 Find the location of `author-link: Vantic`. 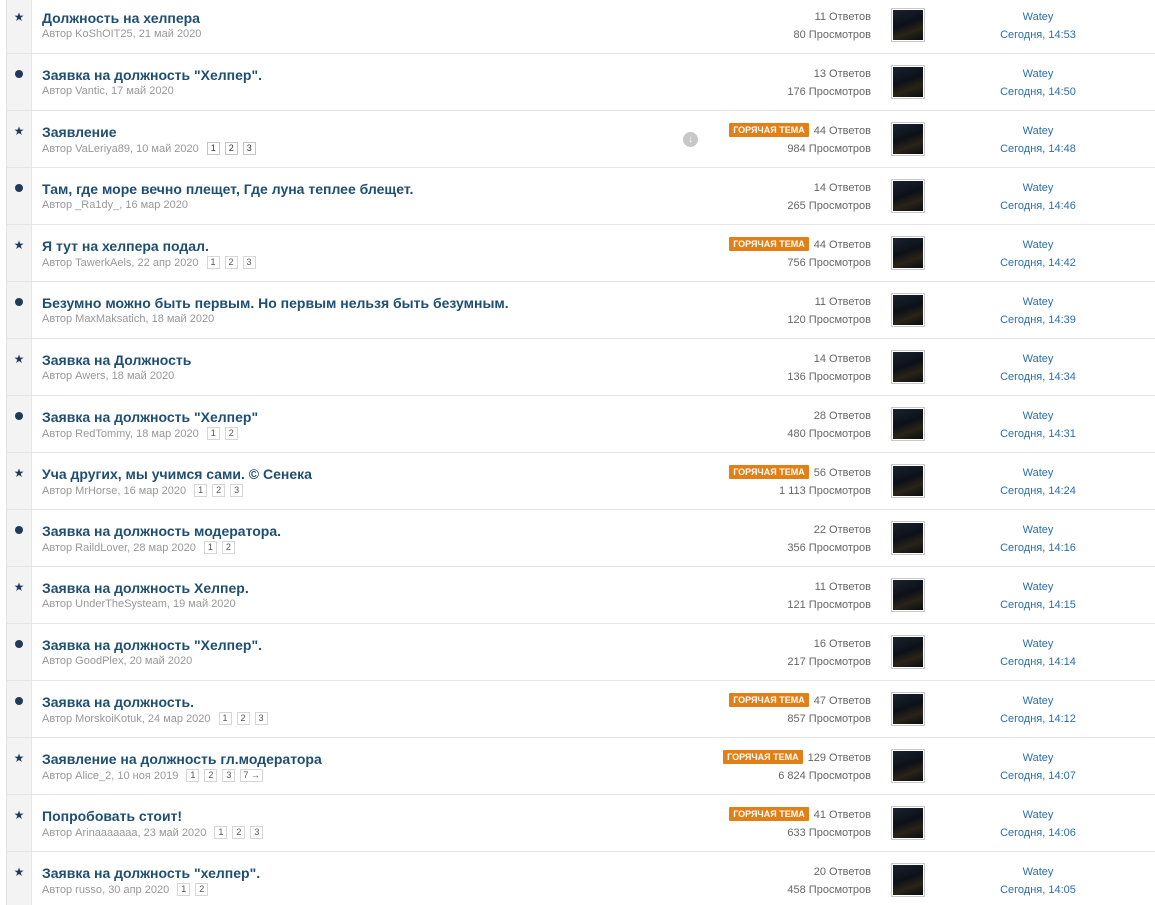

author-link: Vantic is located at coordinates (90, 91).